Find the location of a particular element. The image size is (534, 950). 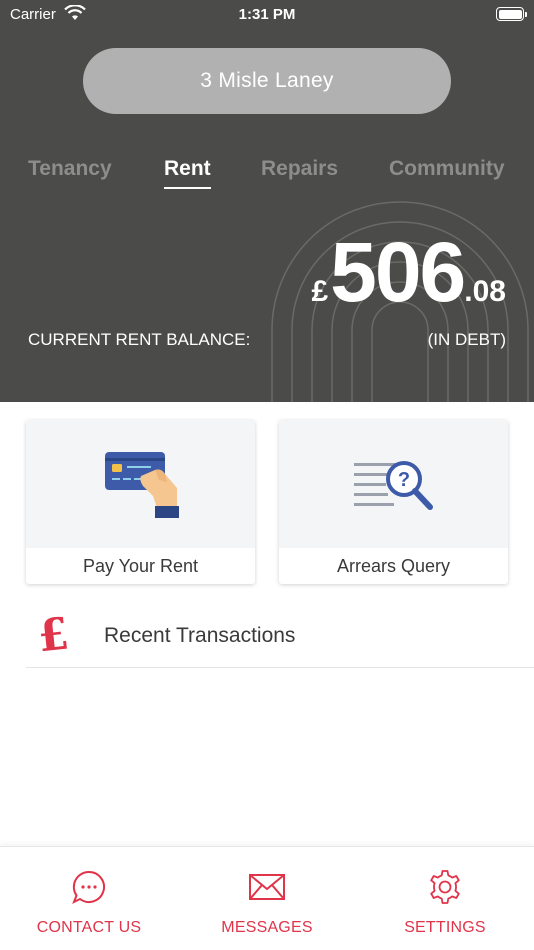

chat-bubble-icon is located at coordinates (88, 887).